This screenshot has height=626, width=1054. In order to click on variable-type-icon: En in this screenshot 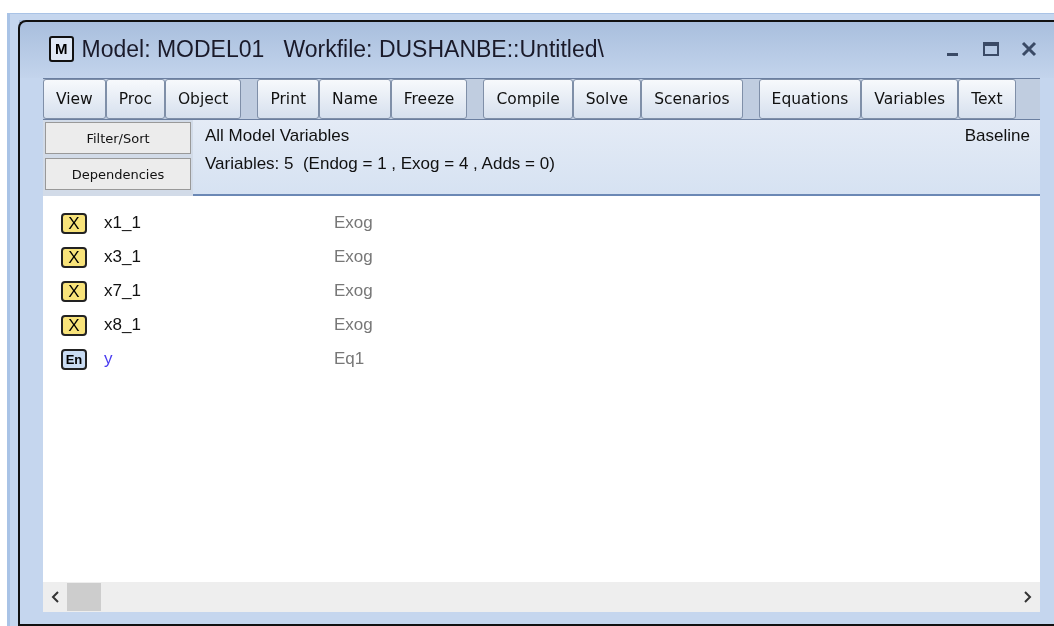, I will do `click(74, 359)`.